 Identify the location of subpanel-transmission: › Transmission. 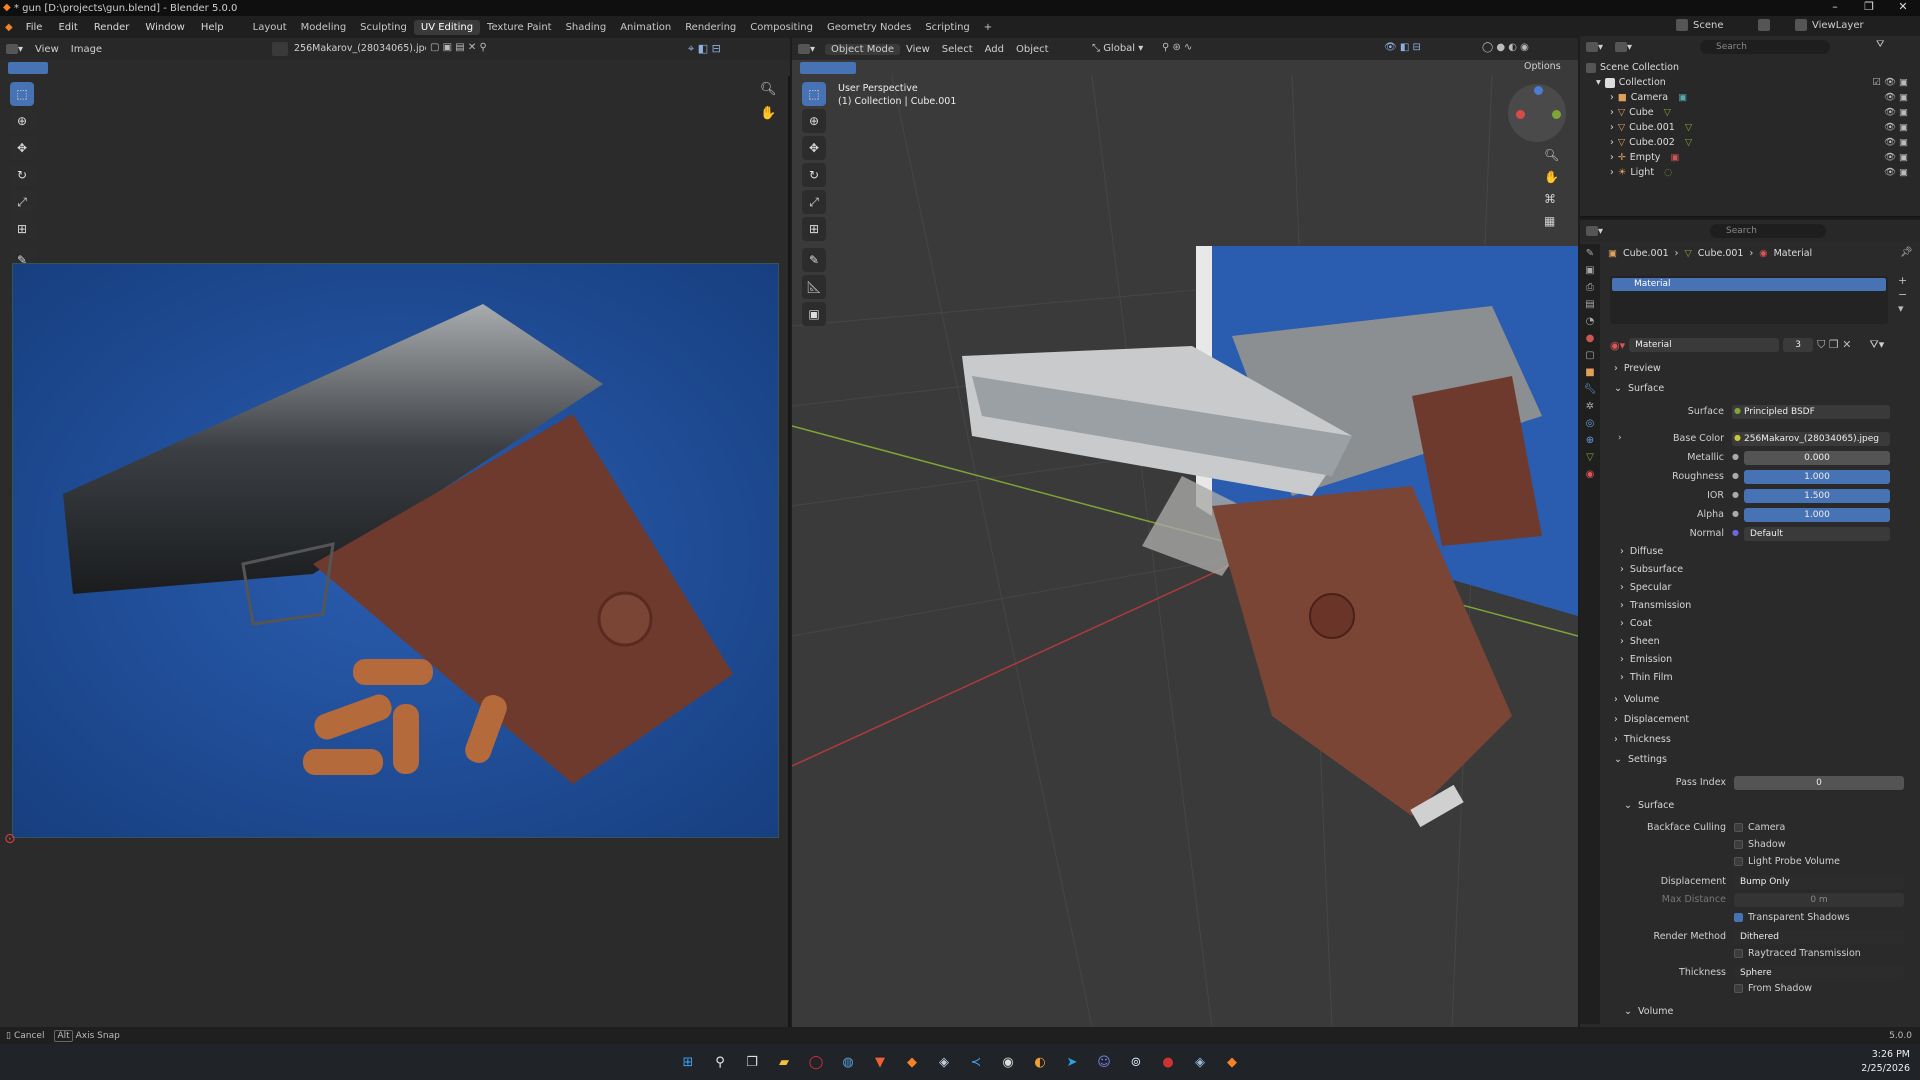
(1655, 605).